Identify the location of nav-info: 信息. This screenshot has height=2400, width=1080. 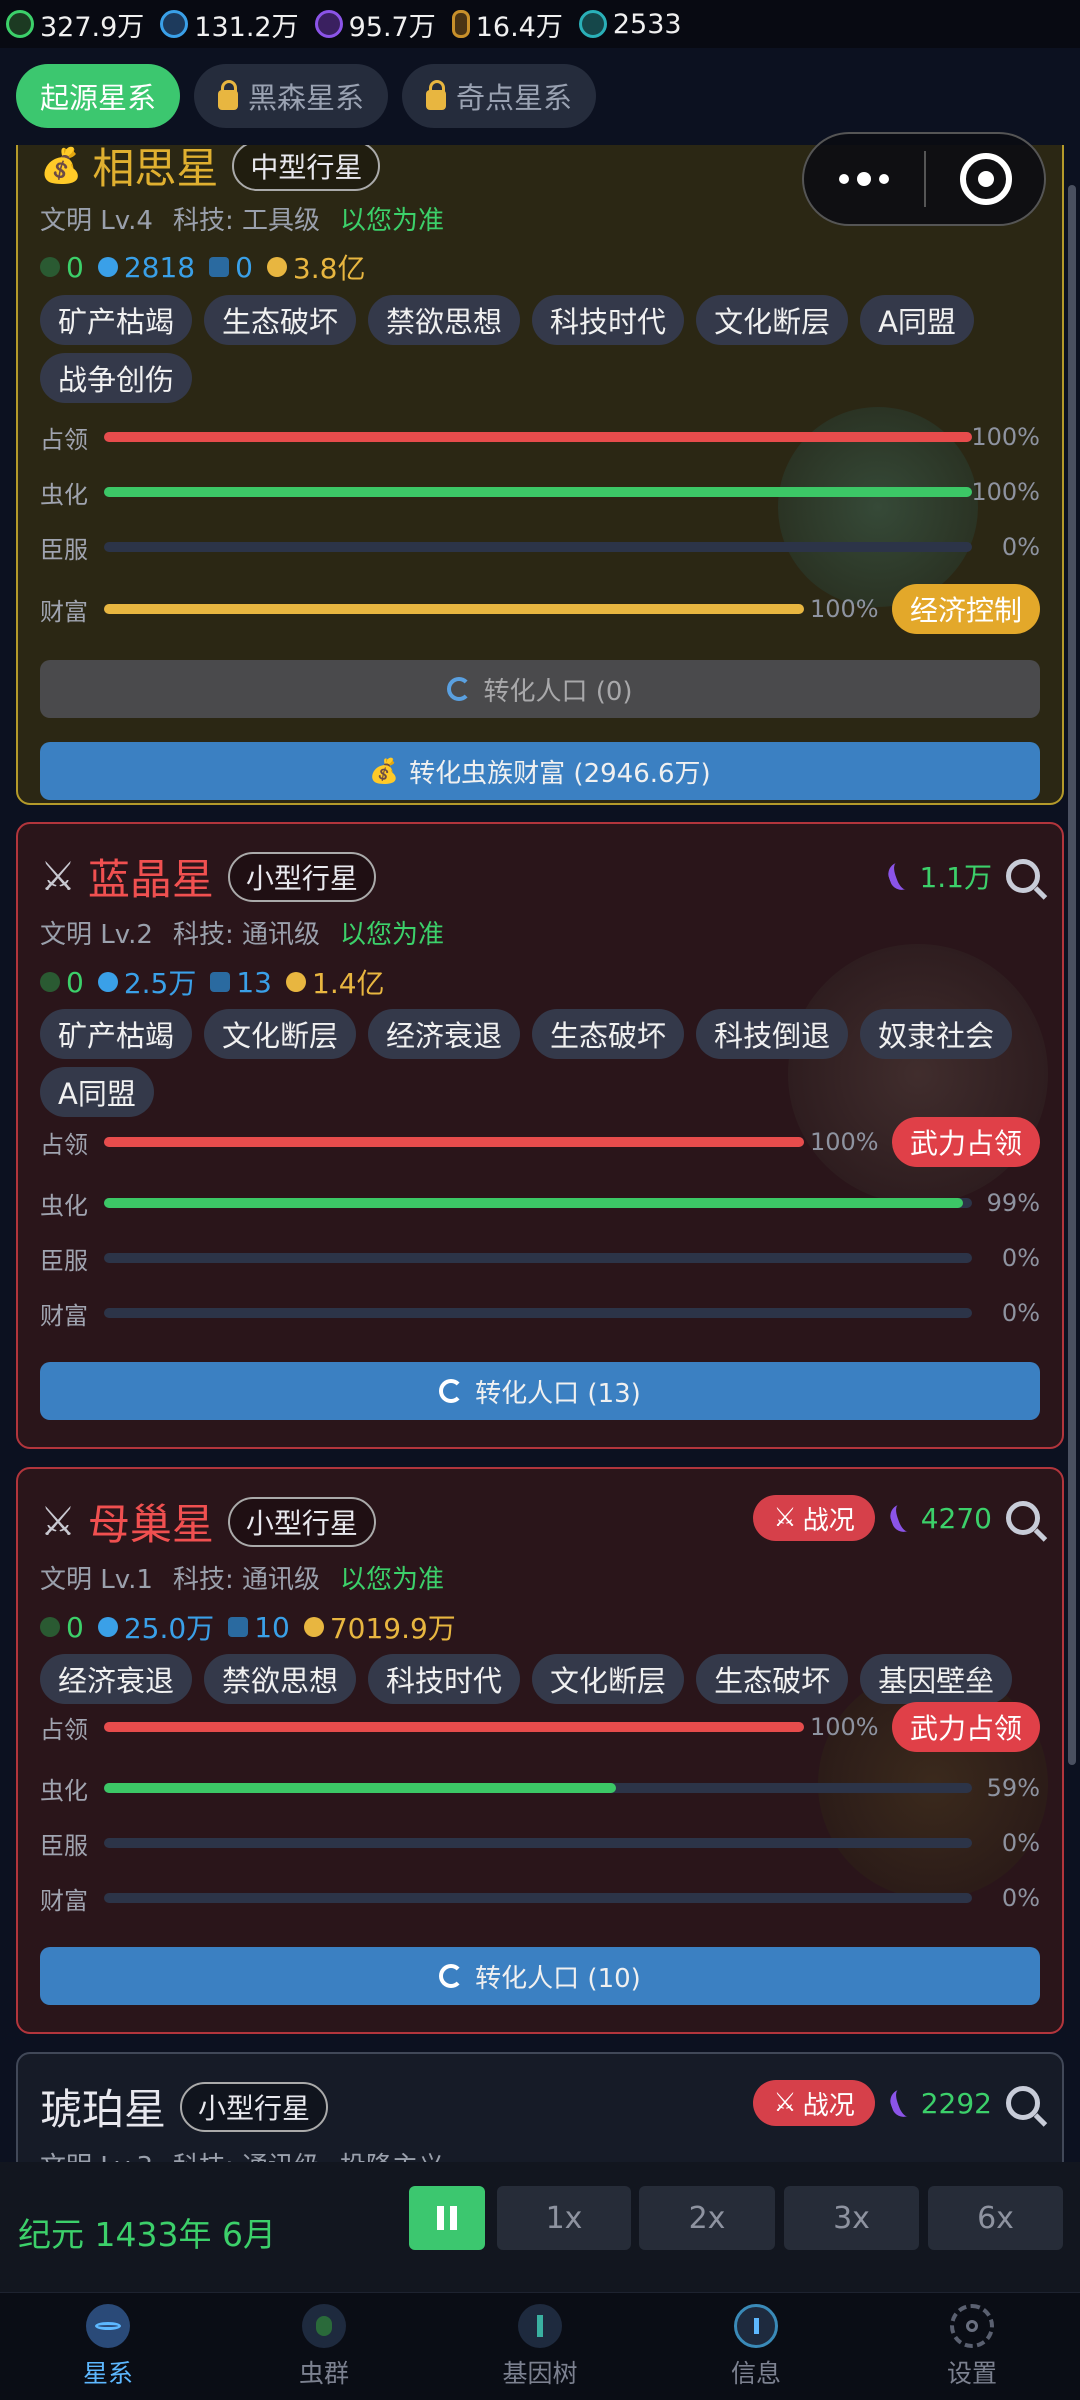
(756, 2346).